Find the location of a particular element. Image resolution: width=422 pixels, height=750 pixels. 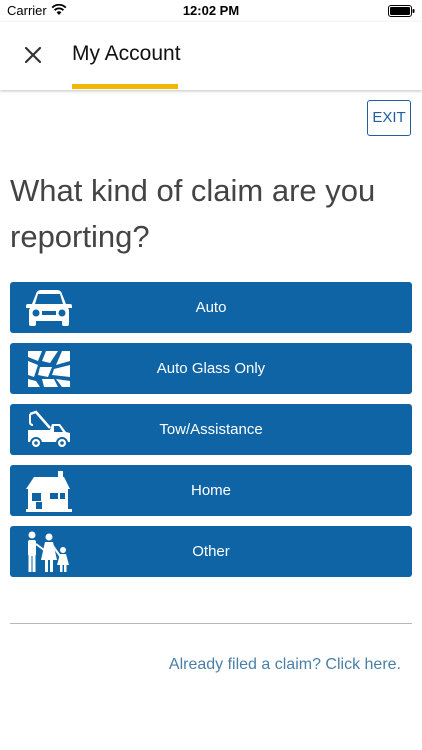

claim-home-label: Home is located at coordinates (210, 490).